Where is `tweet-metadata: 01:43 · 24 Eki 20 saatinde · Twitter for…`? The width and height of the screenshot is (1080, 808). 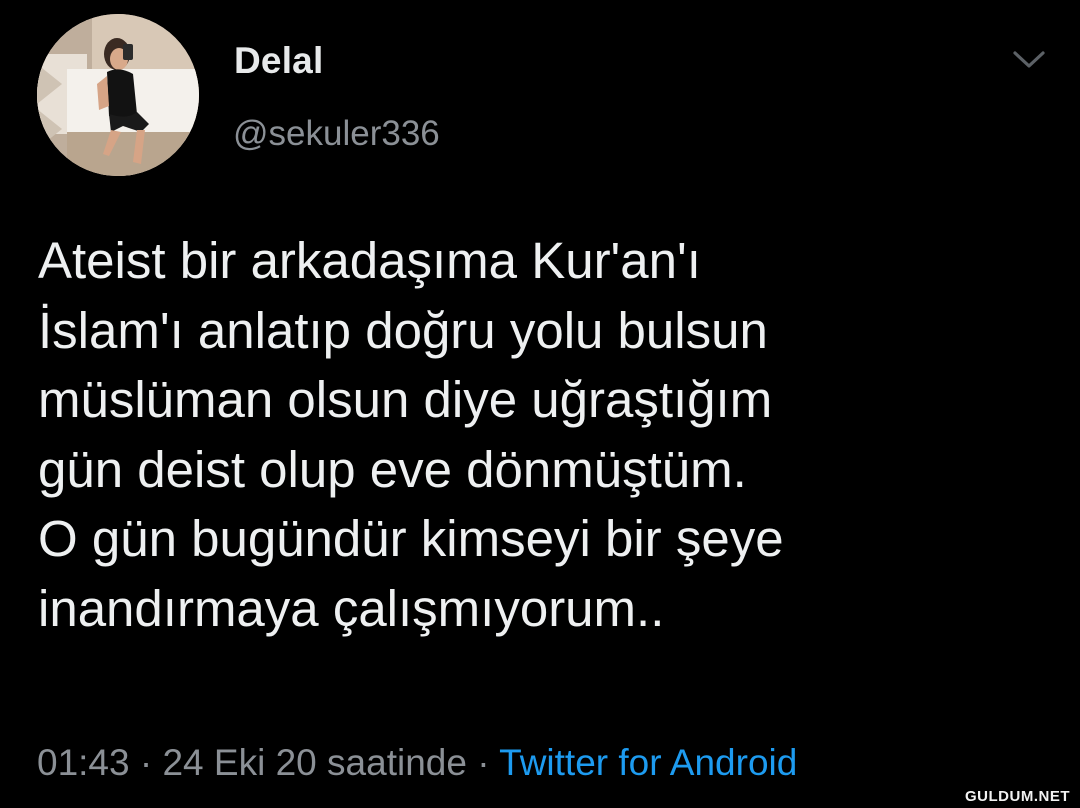
tweet-metadata: 01:43 · 24 Eki 20 saatinde · Twitter for… is located at coordinates (417, 763).